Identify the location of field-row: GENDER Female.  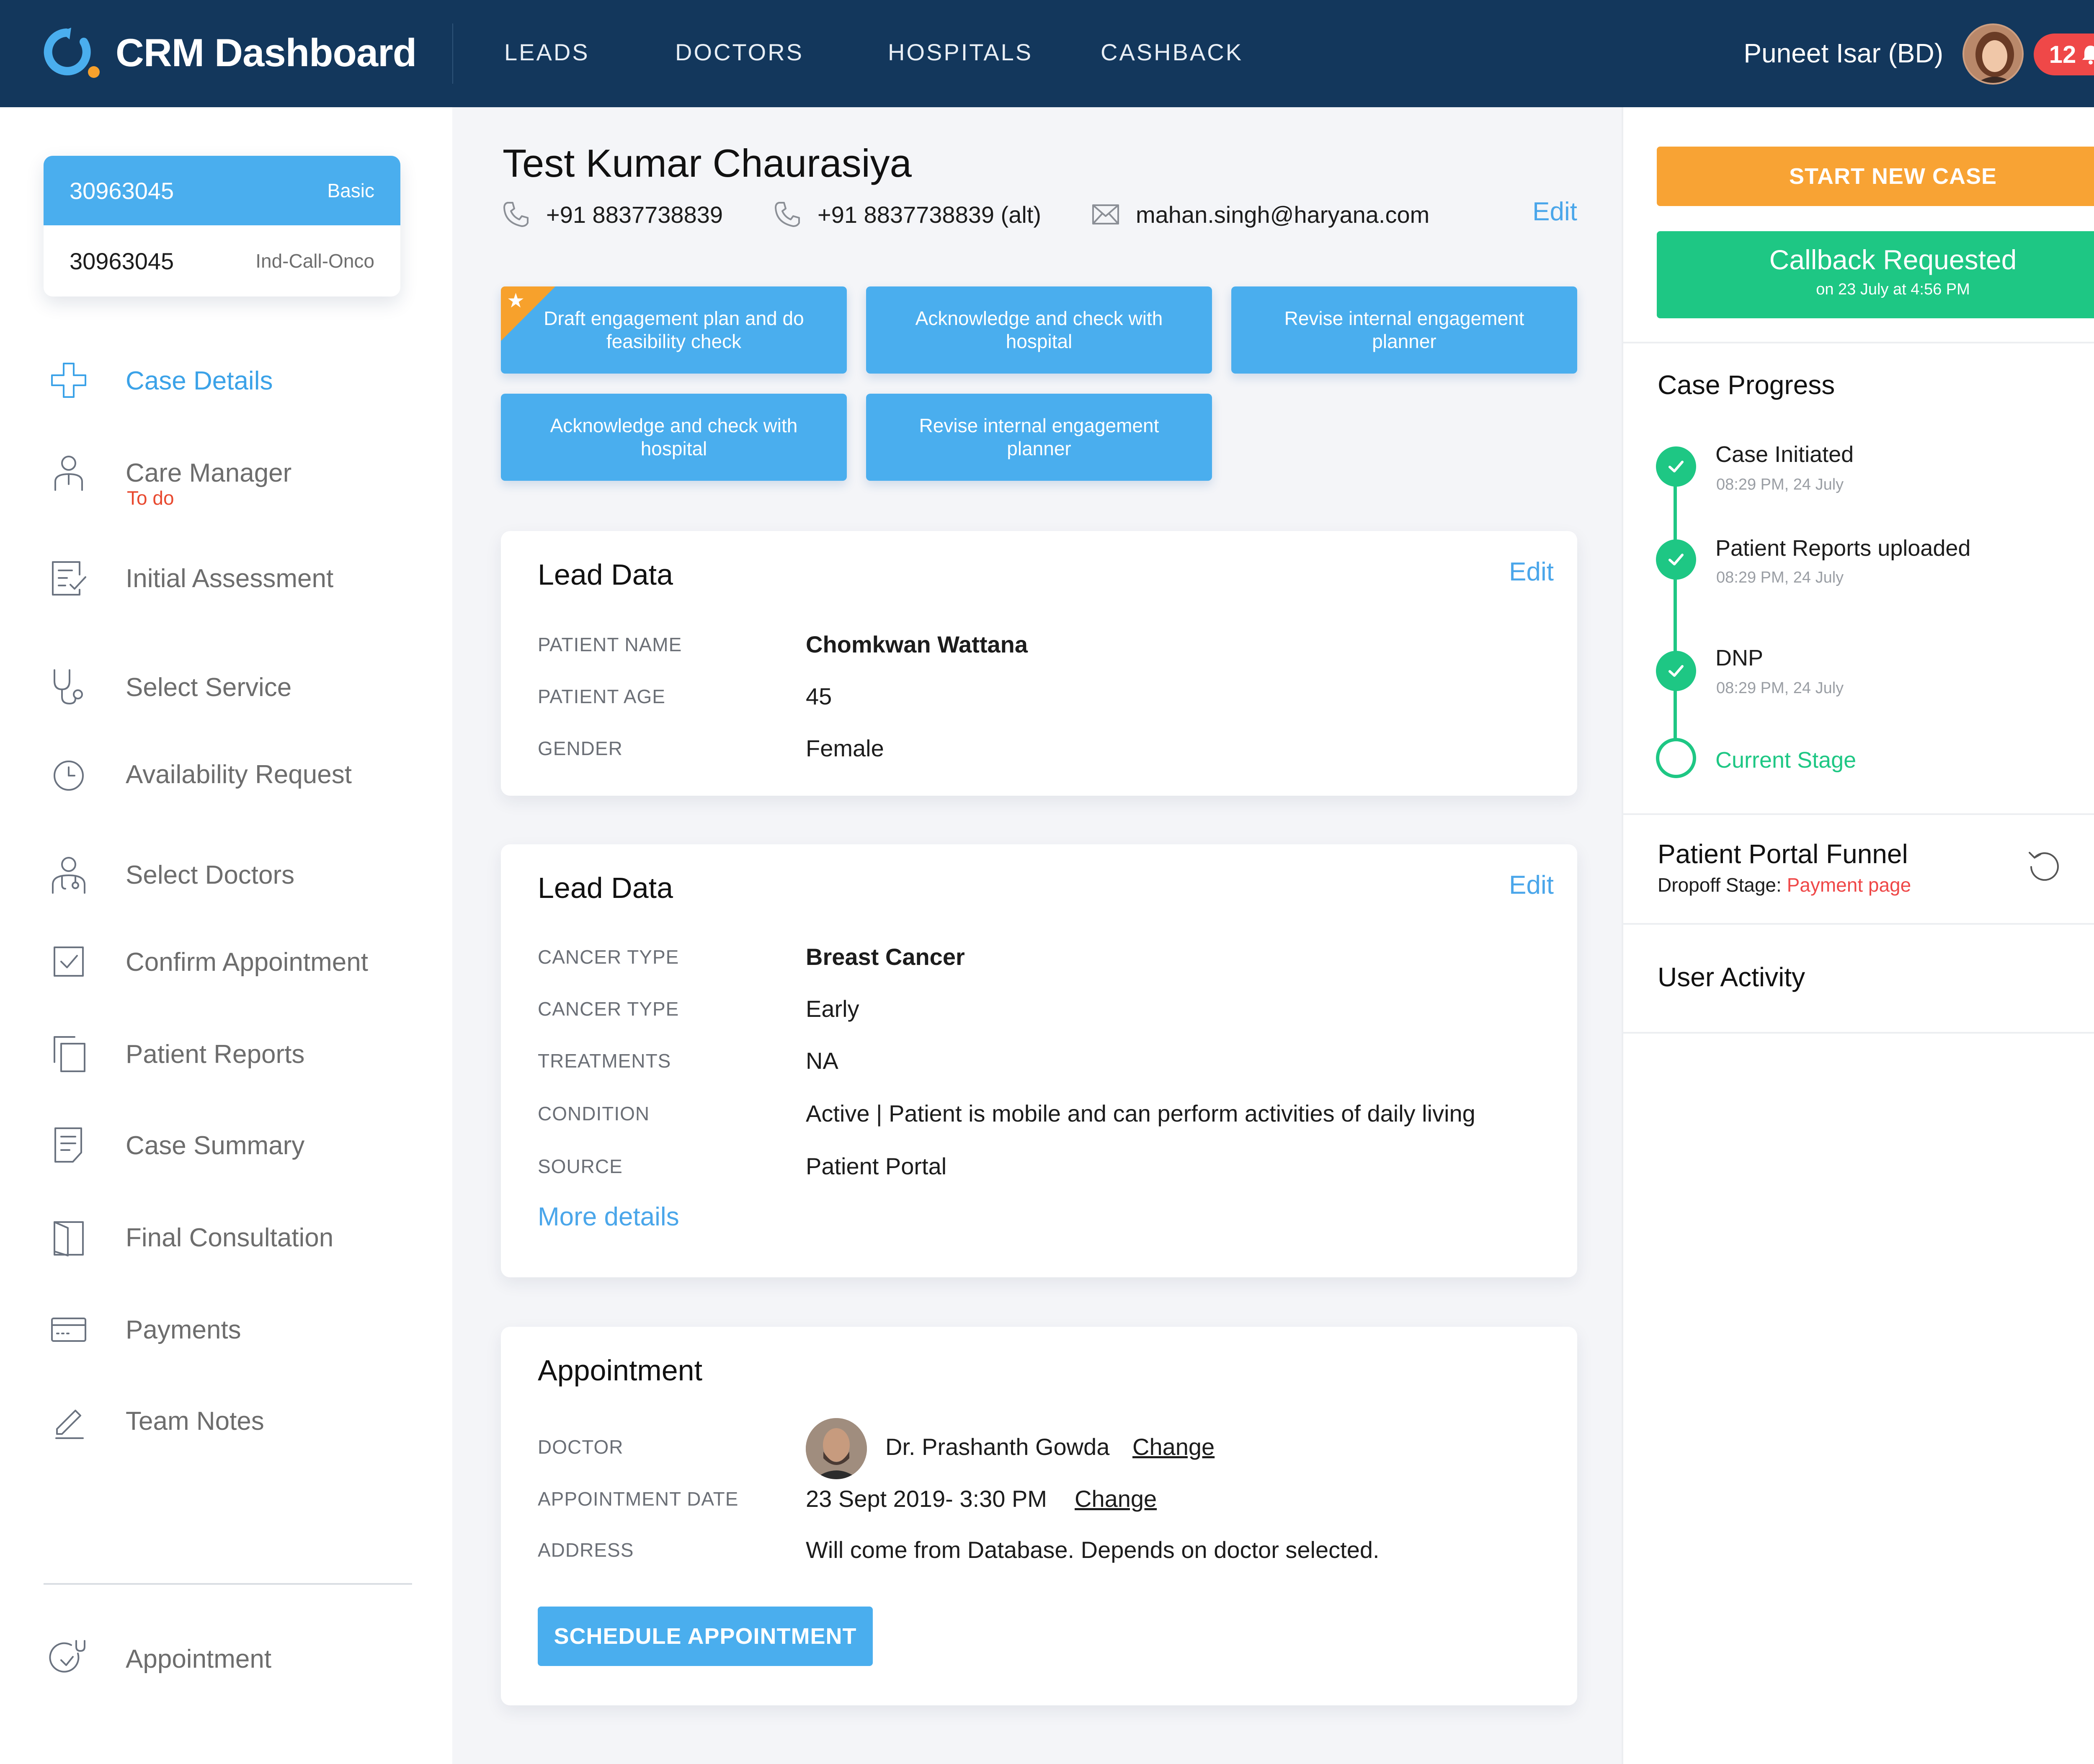
(1040, 749).